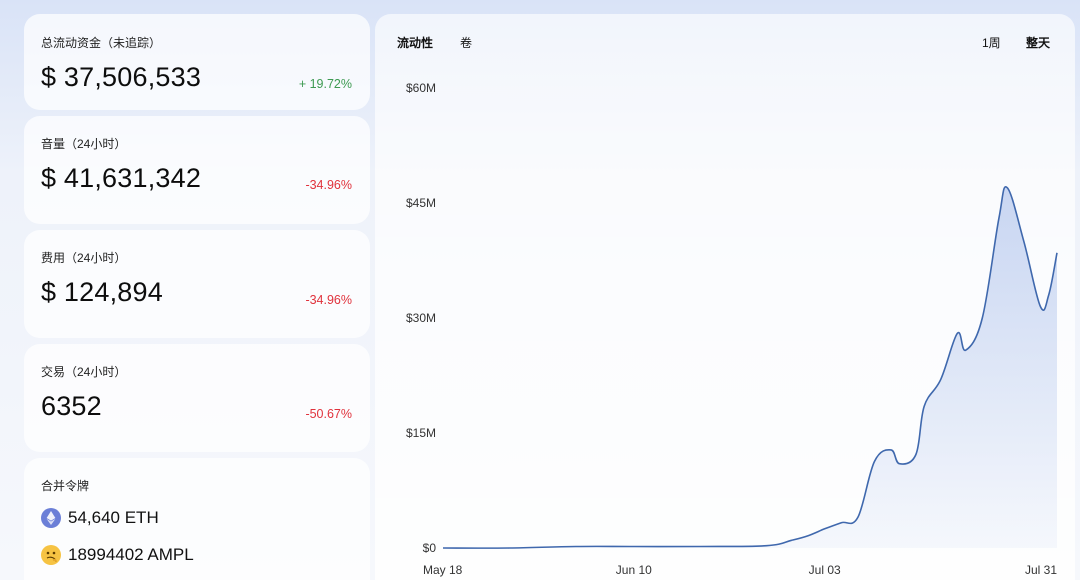 This screenshot has height=580, width=1080. Describe the element at coordinates (84, 258) in the screenshot. I see `fees-label: 费用（24小时）` at that location.